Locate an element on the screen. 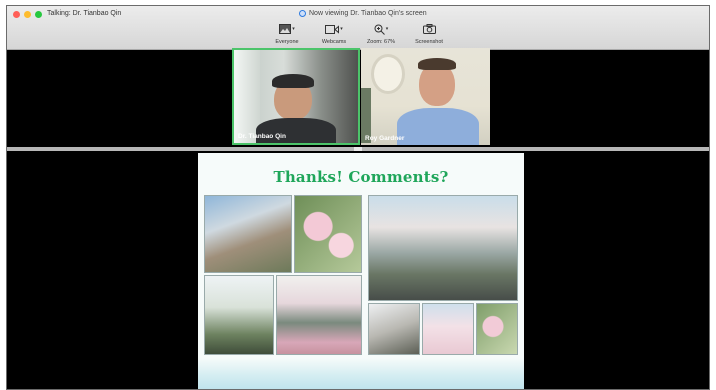  zoom-button: ▾ Zoom: 67% is located at coordinates (381, 33).